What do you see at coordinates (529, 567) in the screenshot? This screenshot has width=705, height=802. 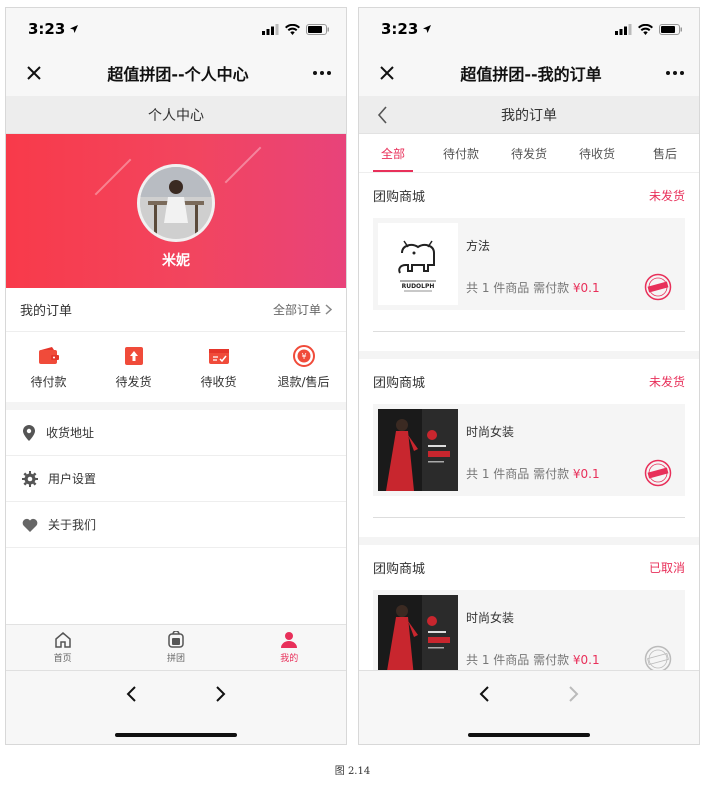 I see `order-card-header: 团购商城 已取消` at bounding box center [529, 567].